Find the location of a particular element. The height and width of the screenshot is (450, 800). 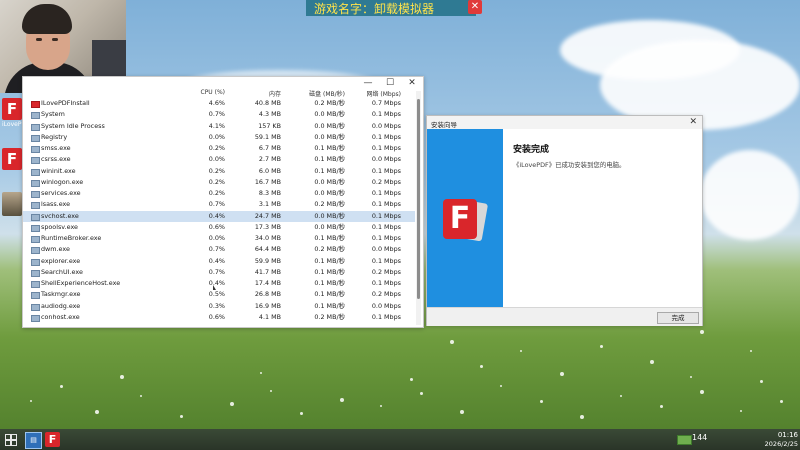

process-name: Taskmgr.exe is located at coordinates (61, 294).